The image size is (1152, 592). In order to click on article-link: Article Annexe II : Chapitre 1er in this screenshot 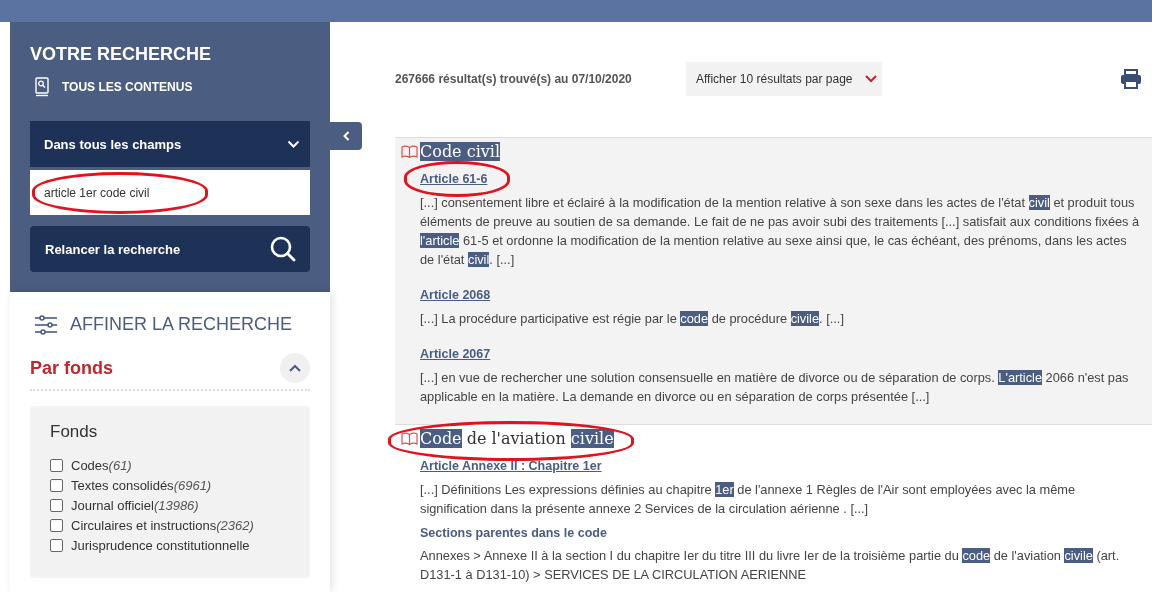, I will do `click(511, 466)`.